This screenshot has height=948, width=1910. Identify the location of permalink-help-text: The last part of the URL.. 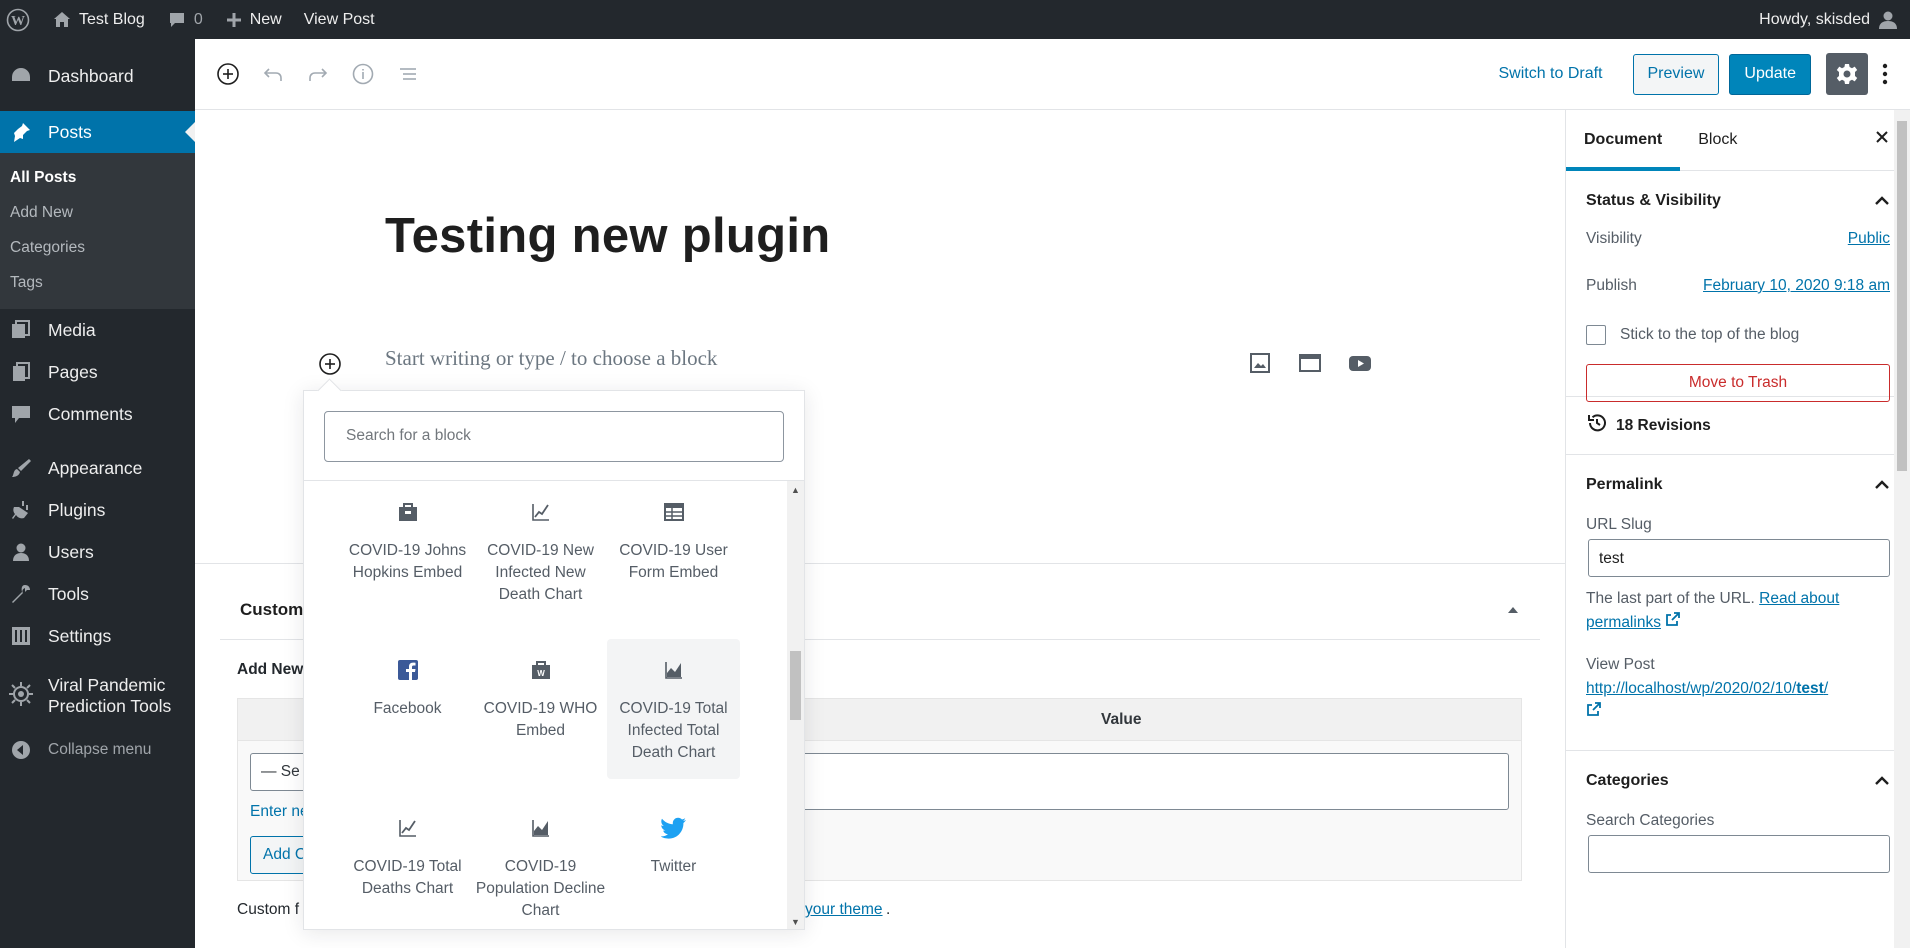
(1670, 598).